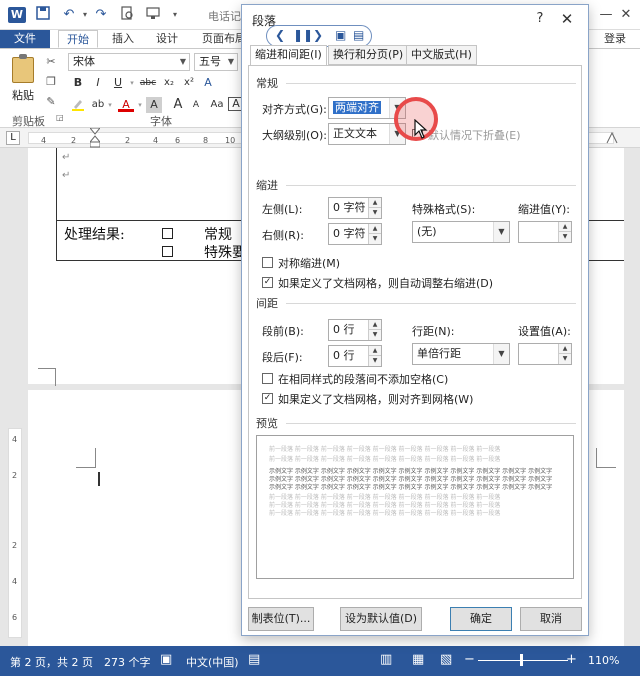 The image size is (640, 676). What do you see at coordinates (381, 619) in the screenshot?
I see `set-default-button: 设为默认值(D)` at bounding box center [381, 619].